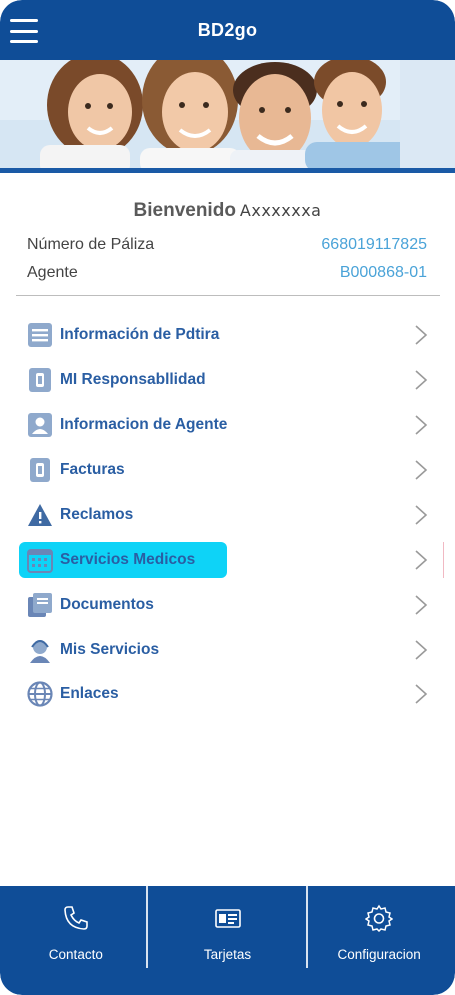 The width and height of the screenshot is (455, 995). I want to click on menu-item-label: Facturas, so click(92, 469).